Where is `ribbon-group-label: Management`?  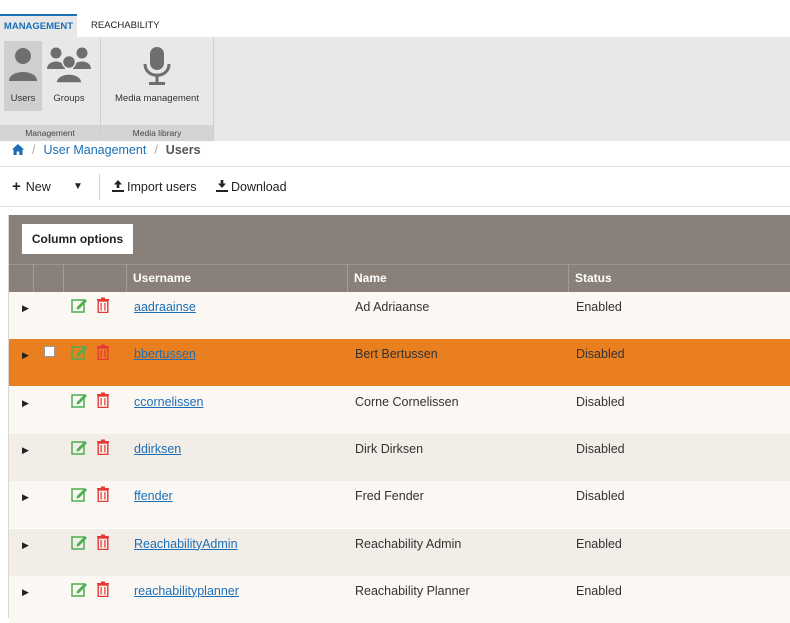 ribbon-group-label: Management is located at coordinates (50, 133).